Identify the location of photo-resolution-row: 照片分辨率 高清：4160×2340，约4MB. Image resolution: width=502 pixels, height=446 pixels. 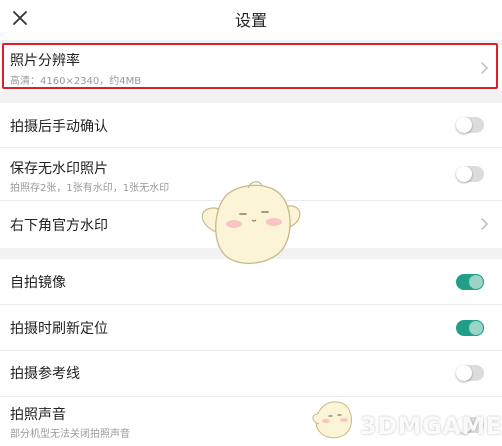
(251, 68).